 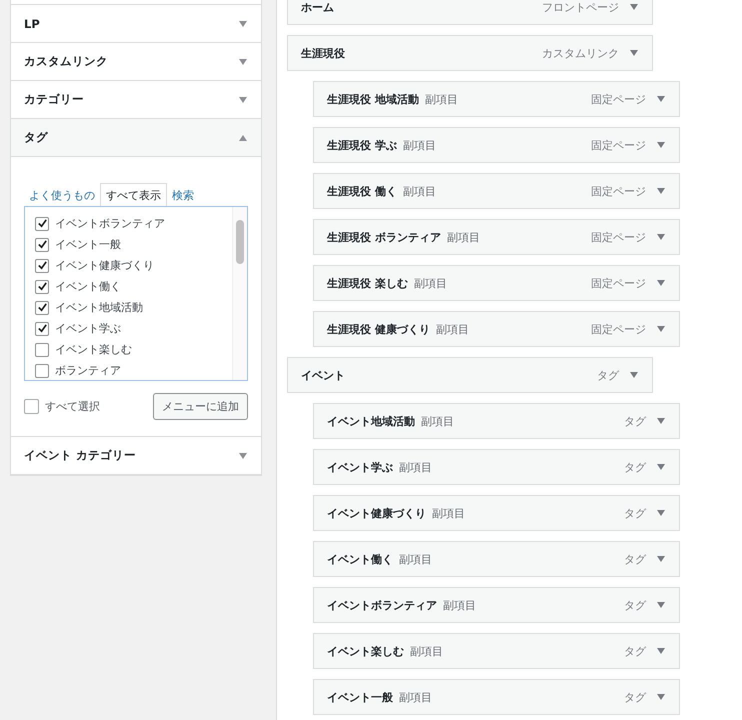 What do you see at coordinates (88, 328) in the screenshot?
I see `checkbox-label: イベント学ぶ` at bounding box center [88, 328].